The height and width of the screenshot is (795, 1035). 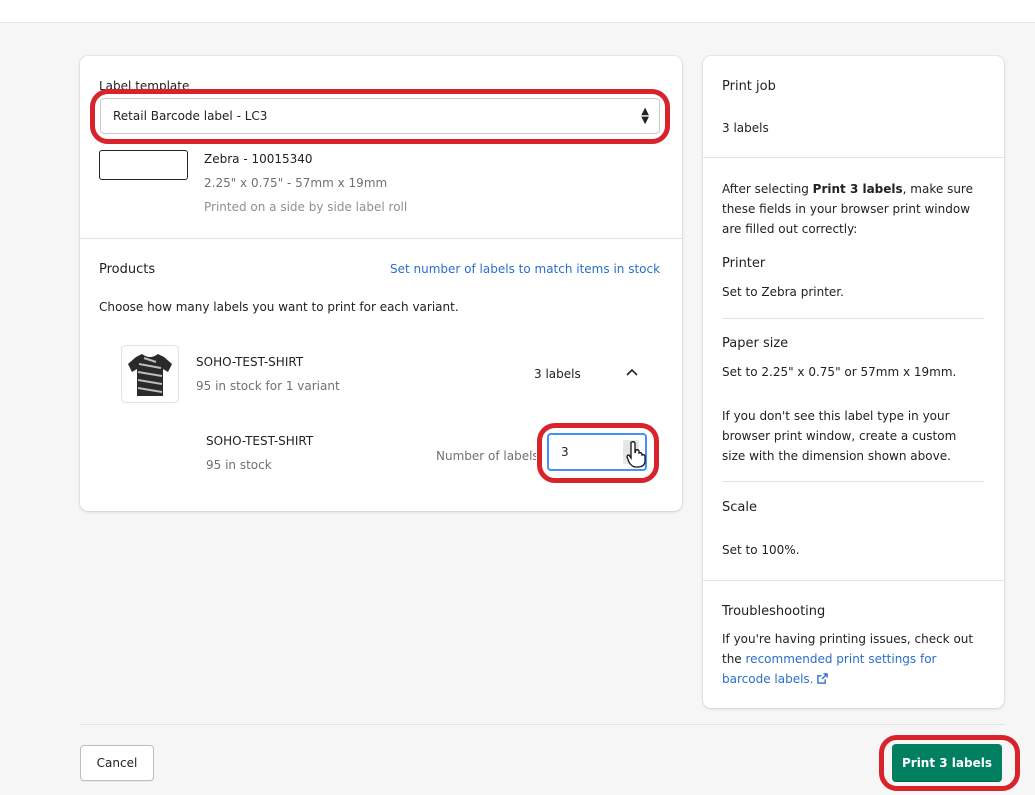 What do you see at coordinates (645, 116) in the screenshot?
I see `select-arrows-icon: ▲ ▼` at bounding box center [645, 116].